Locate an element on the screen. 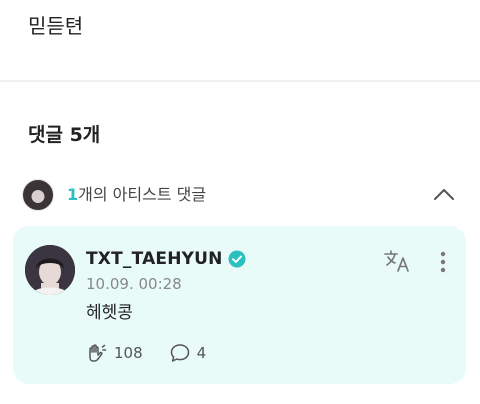 The image size is (480, 404). reply-count: 4 is located at coordinates (201, 353).